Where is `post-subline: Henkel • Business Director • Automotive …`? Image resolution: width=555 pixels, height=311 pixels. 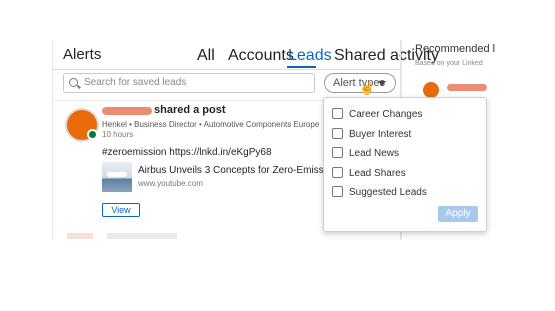 post-subline: Henkel • Business Director • Automotive … is located at coordinates (211, 124).